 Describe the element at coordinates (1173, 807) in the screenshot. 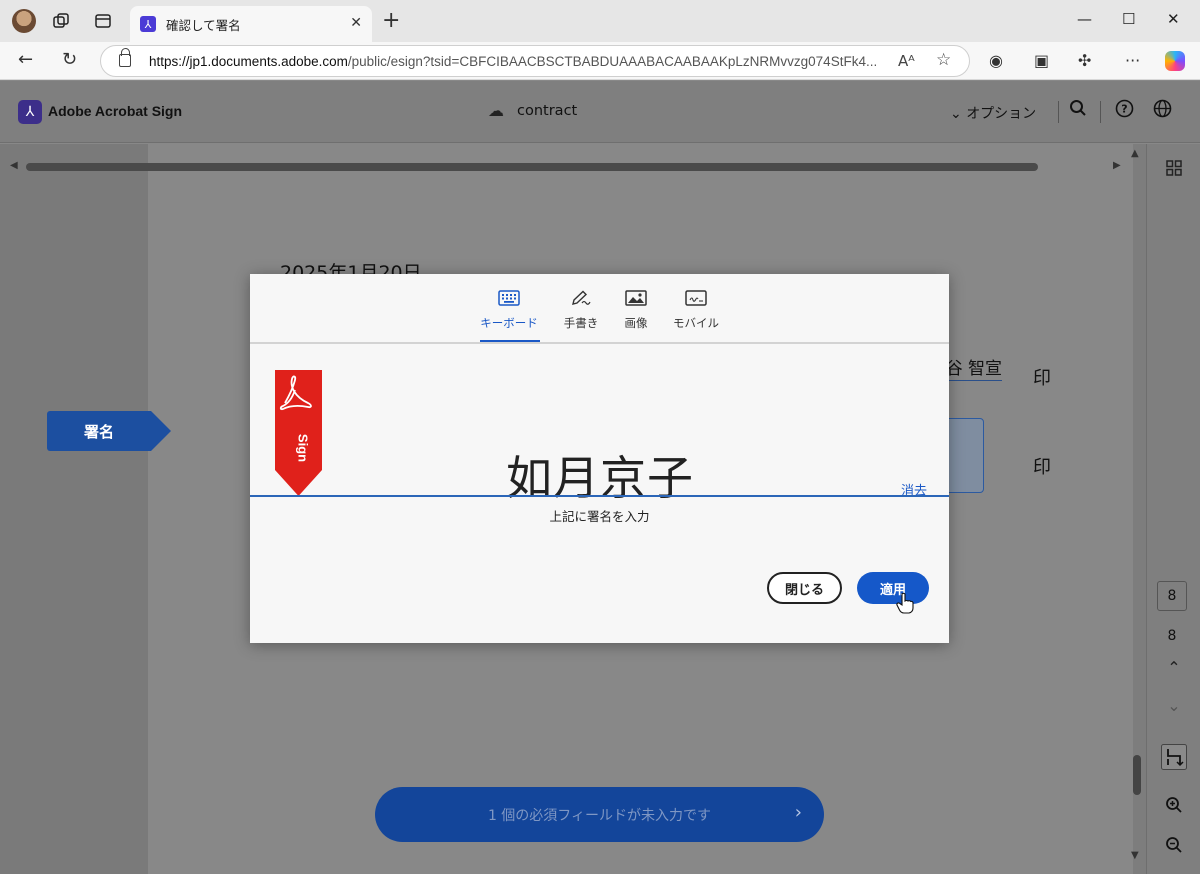

I see `zoom-in-icon` at that location.